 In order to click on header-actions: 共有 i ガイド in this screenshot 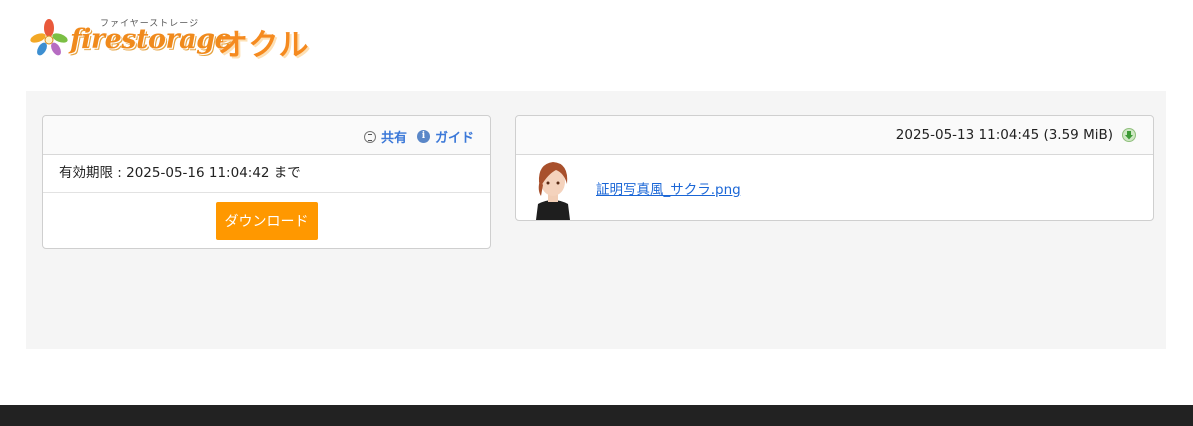, I will do `click(418, 136)`.